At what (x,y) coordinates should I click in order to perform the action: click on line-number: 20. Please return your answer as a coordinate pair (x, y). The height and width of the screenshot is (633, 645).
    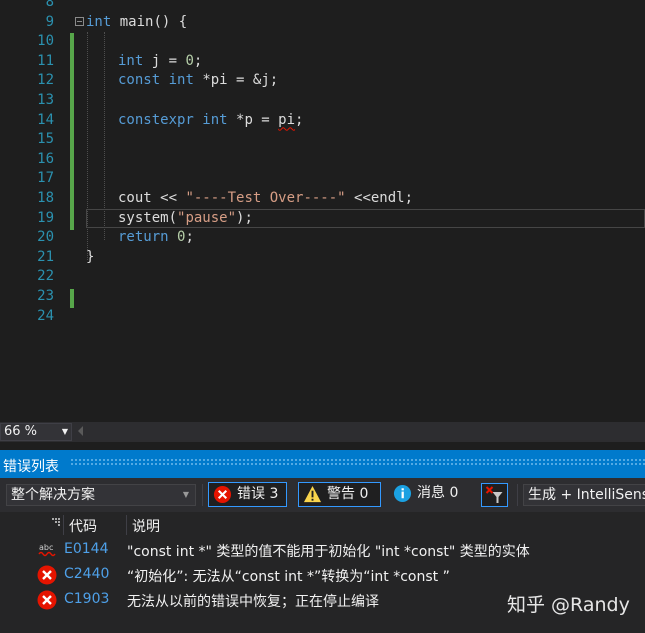
    Looking at the image, I should click on (45, 237).